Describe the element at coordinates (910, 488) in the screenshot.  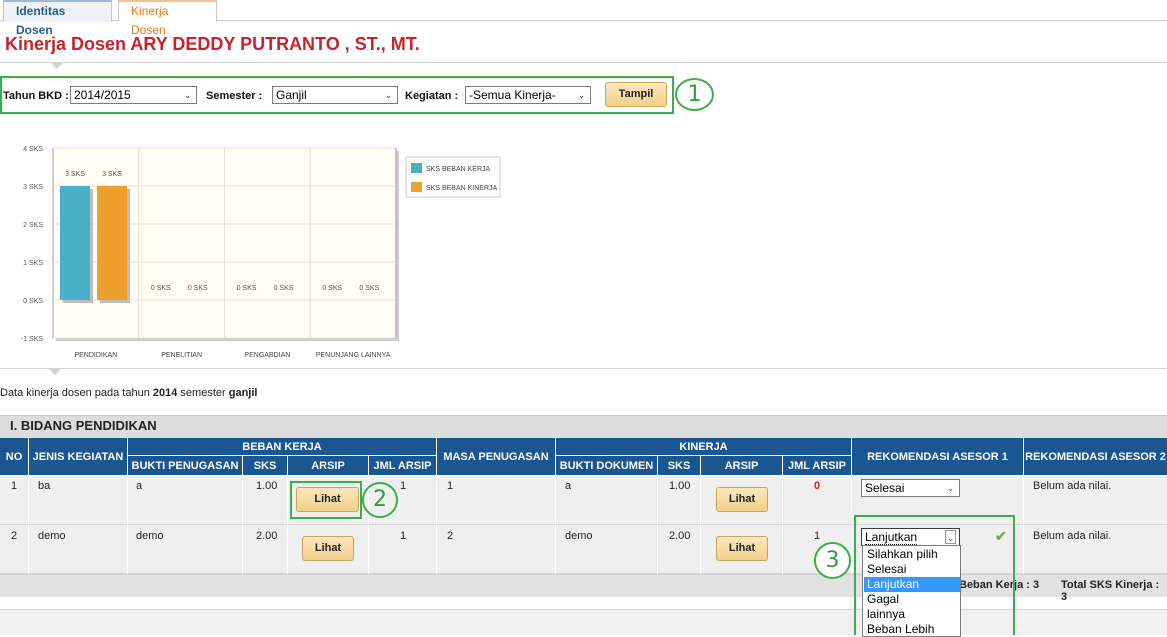
I see `rekomendasi-select: Selesai ⌄` at that location.